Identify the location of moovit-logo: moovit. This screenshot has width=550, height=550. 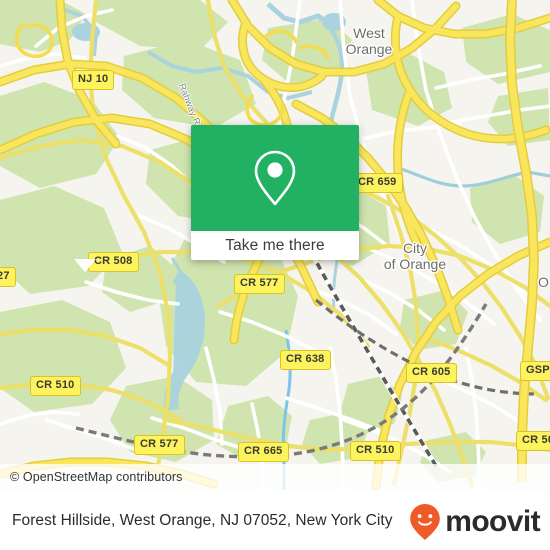
(475, 522).